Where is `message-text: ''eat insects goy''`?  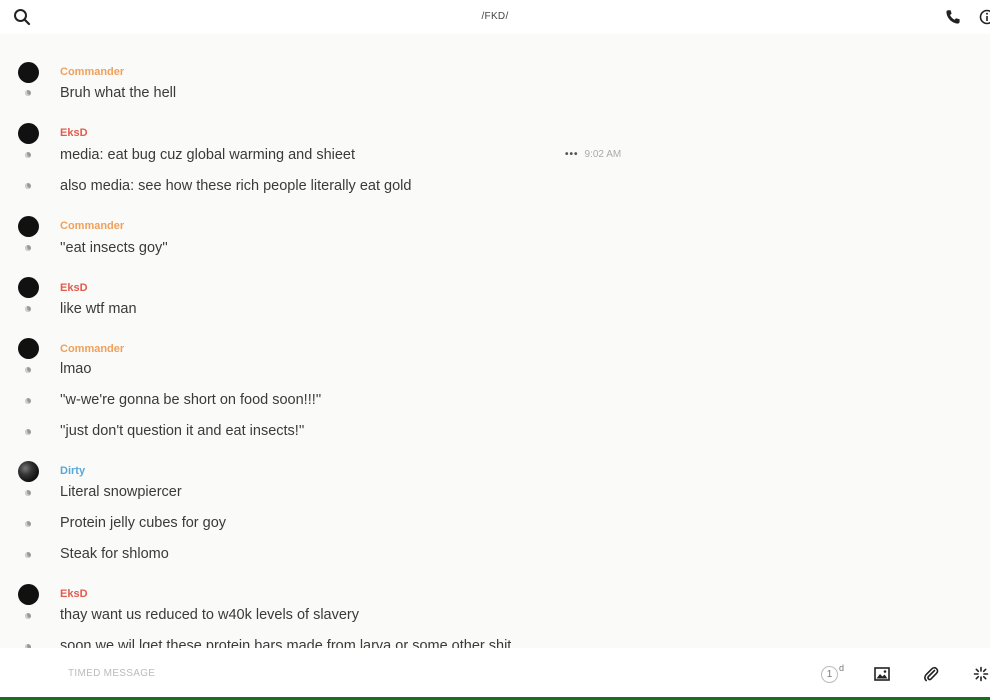 message-text: ''eat insects goy'' is located at coordinates (114, 248).